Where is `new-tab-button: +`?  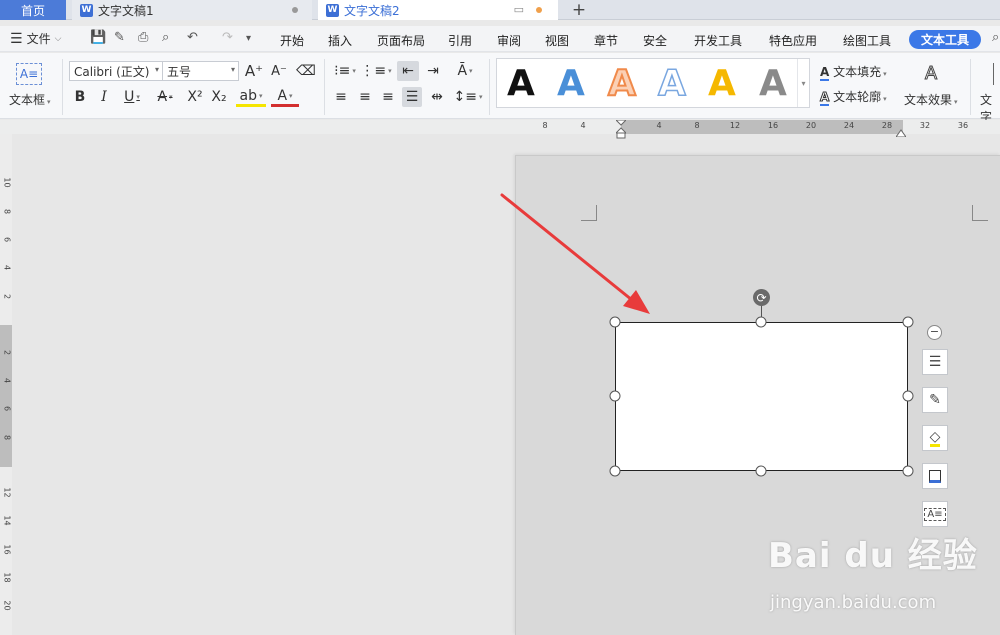
new-tab-button: + is located at coordinates (579, 10).